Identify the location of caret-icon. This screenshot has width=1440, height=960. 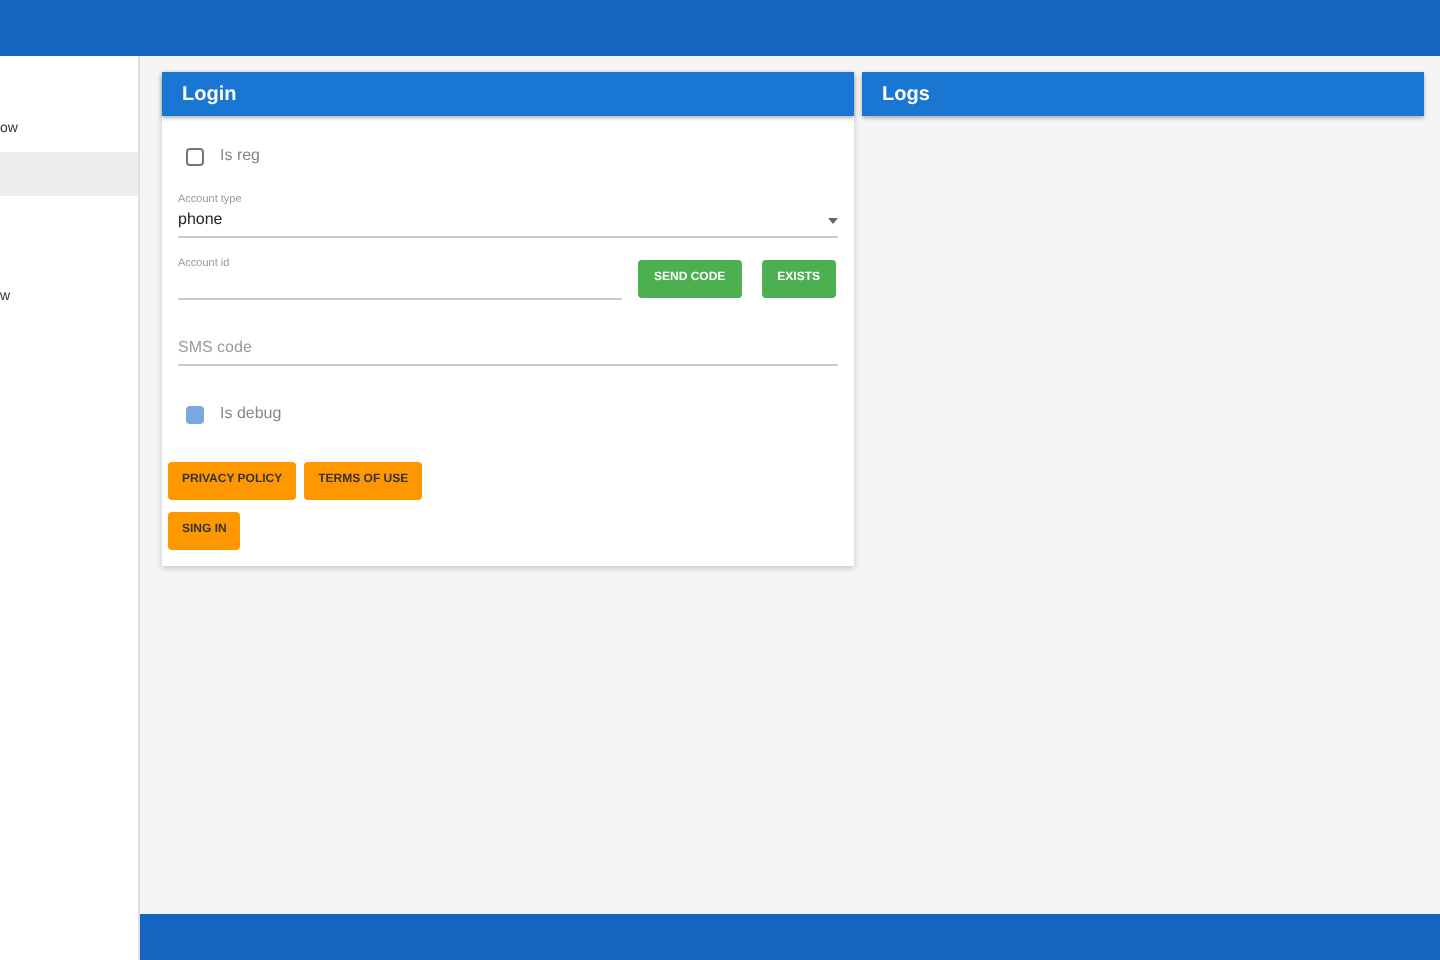
(833, 221).